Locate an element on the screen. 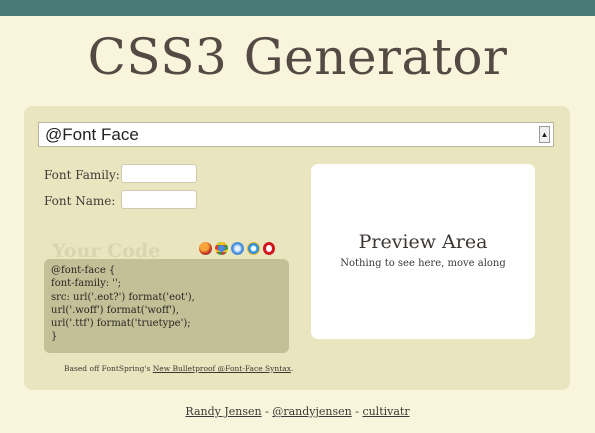 The width and height of the screenshot is (595, 433). page-title: CSS3 Generator is located at coordinates (297, 57).